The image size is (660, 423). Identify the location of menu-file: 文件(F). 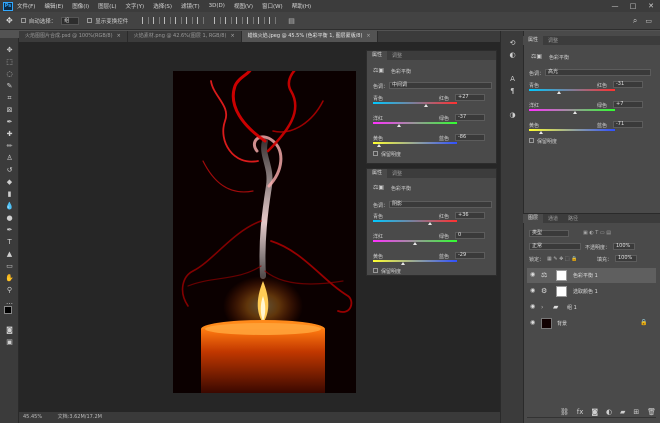
(26, 6).